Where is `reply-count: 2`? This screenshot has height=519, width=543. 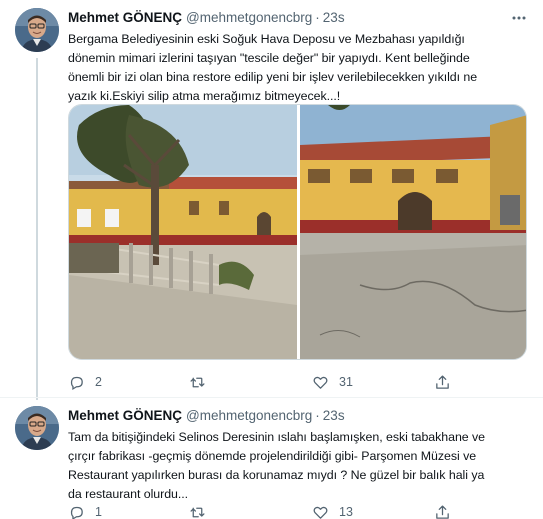
reply-count: 2 is located at coordinates (98, 382).